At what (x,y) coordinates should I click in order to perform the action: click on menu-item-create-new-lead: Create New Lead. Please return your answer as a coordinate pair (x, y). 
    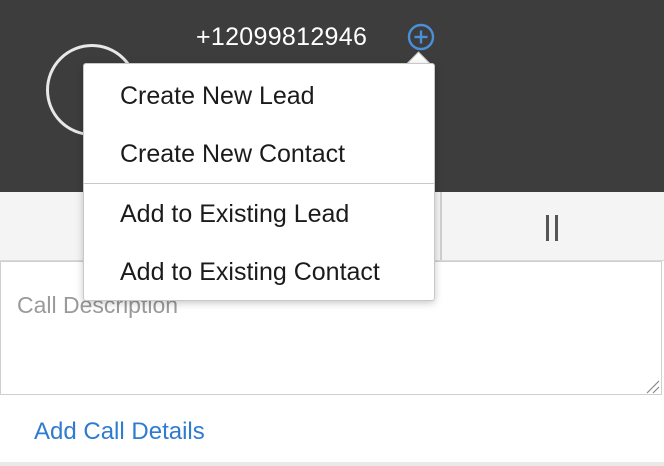
    Looking at the image, I should click on (259, 96).